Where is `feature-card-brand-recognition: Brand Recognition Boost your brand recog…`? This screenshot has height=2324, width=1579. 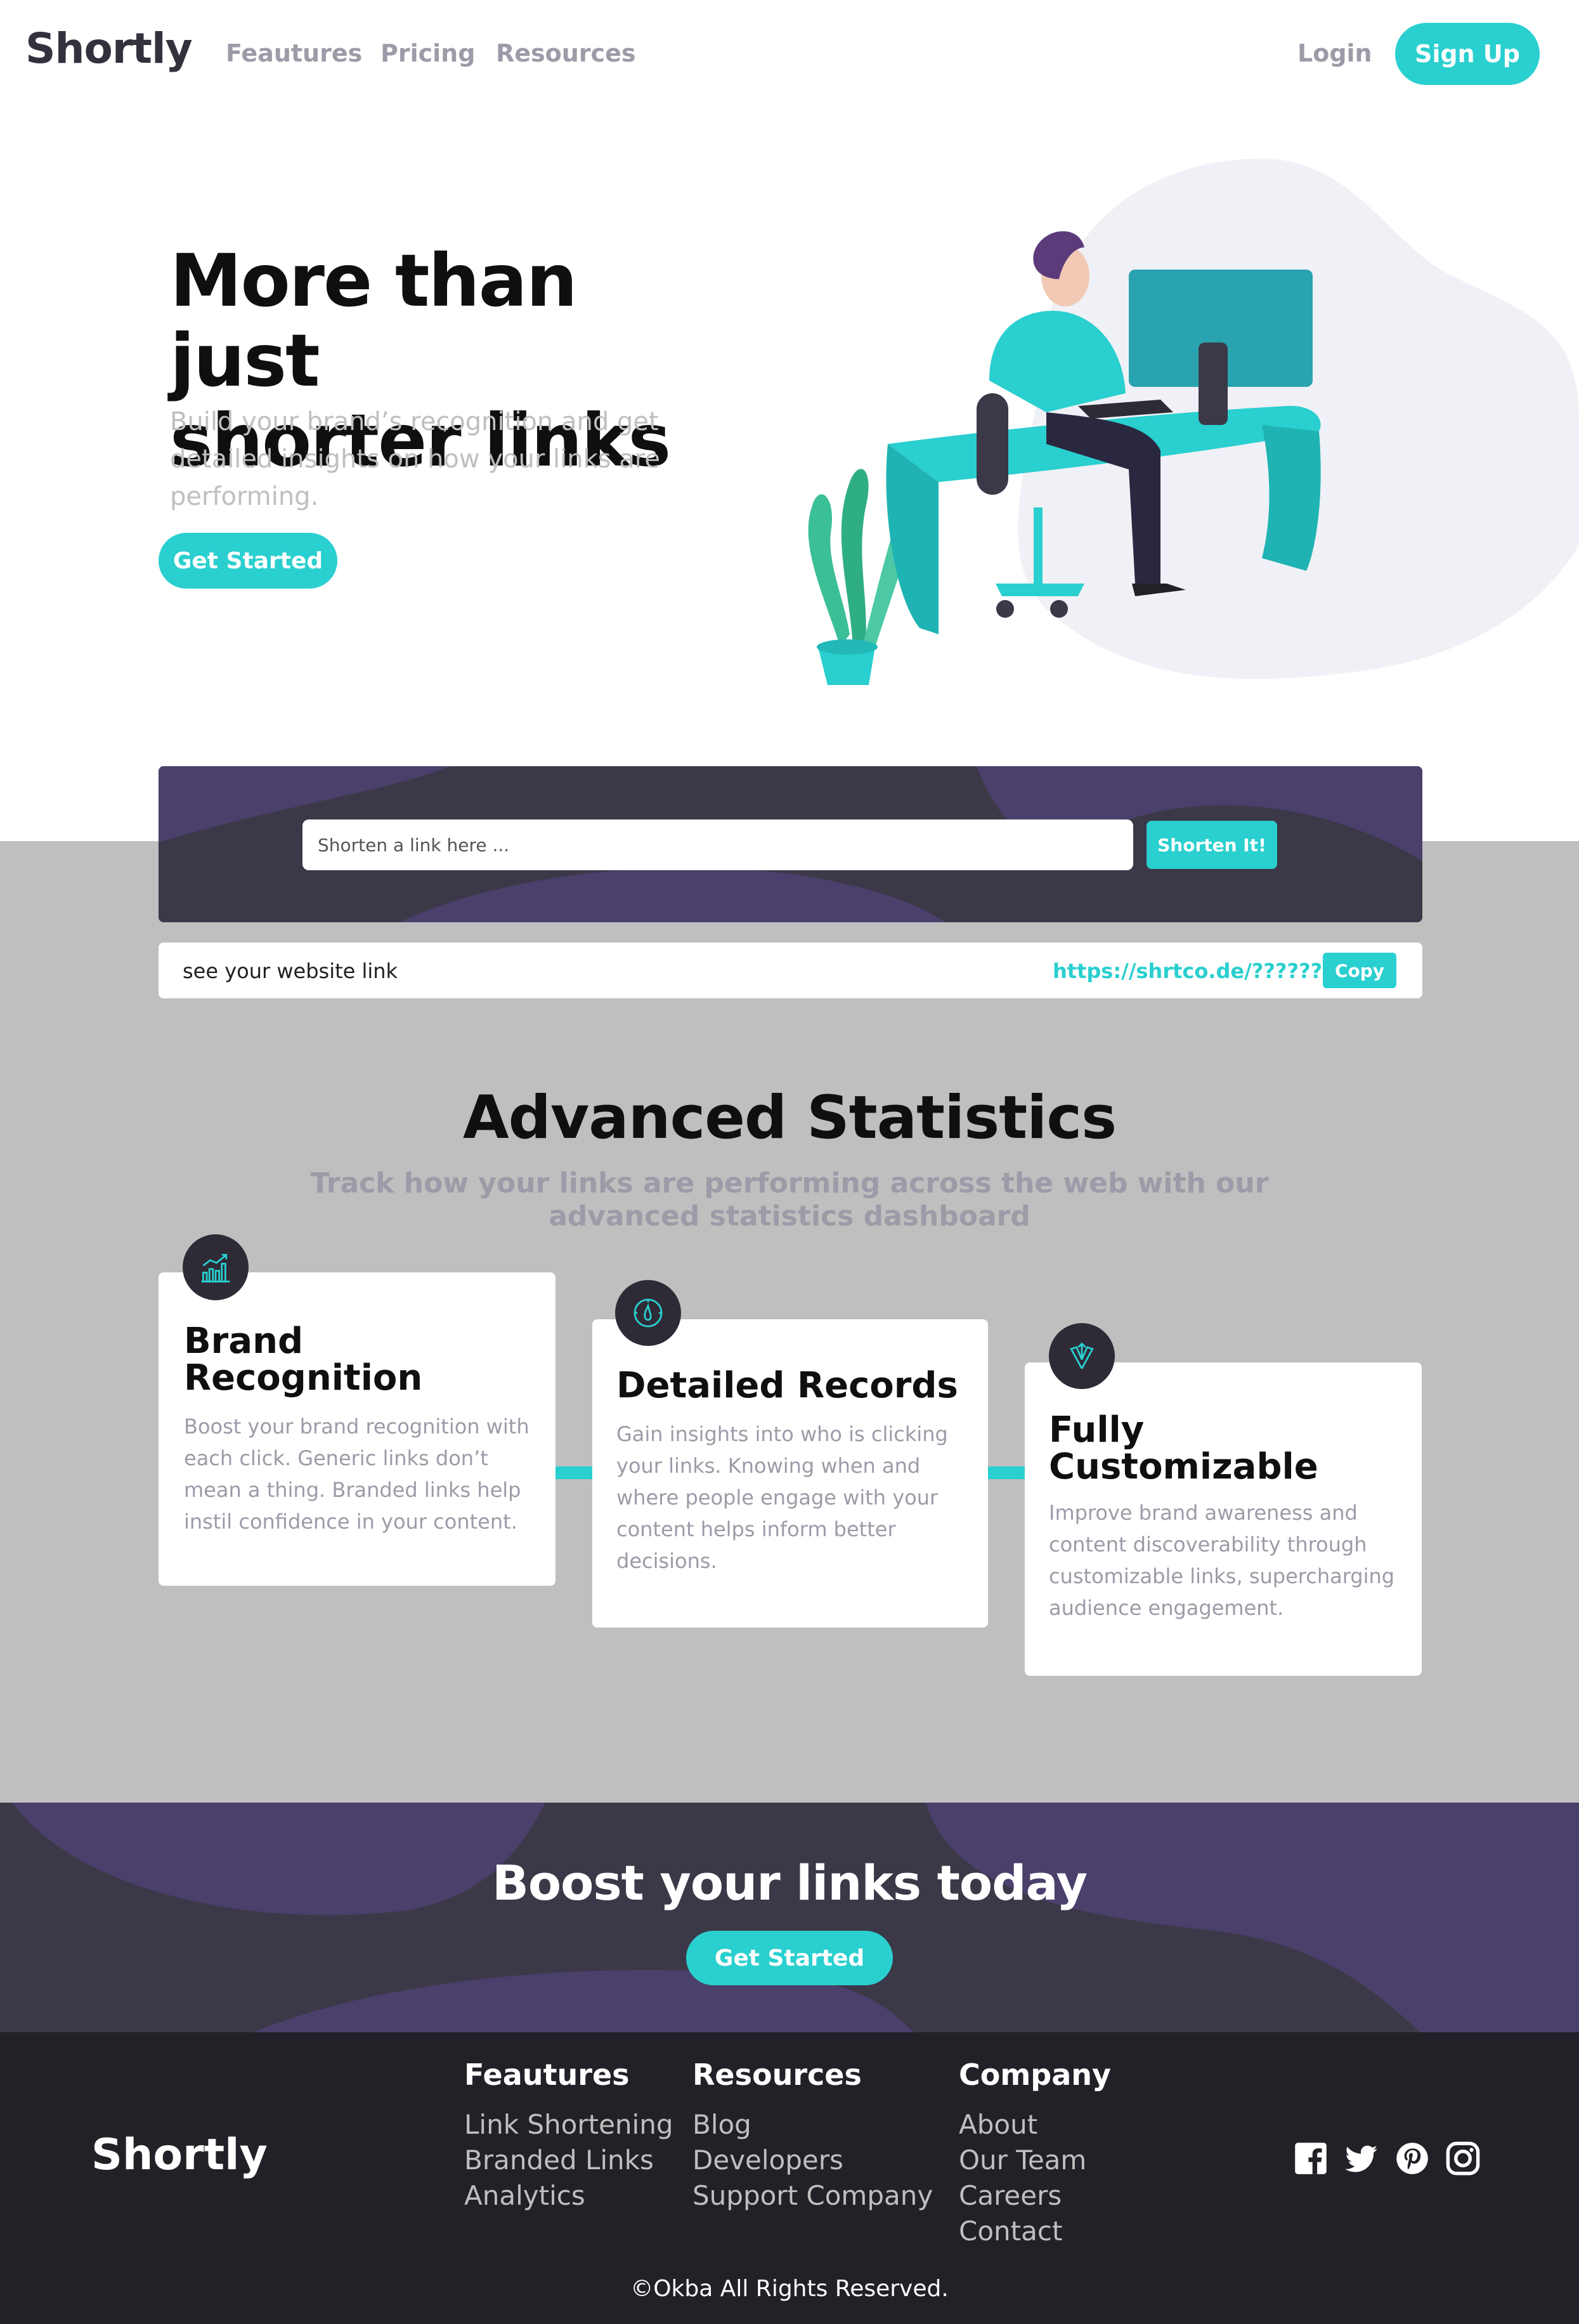 feature-card-brand-recognition: Brand Recognition Boost your brand recog… is located at coordinates (357, 1429).